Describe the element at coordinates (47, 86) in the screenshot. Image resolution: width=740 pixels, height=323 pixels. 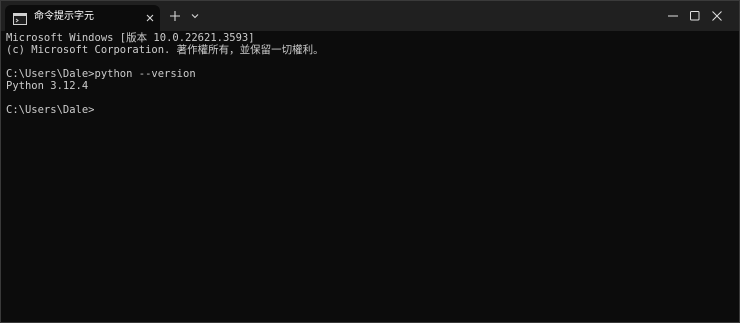
I see `terminal-line: Python 3.12.4` at that location.